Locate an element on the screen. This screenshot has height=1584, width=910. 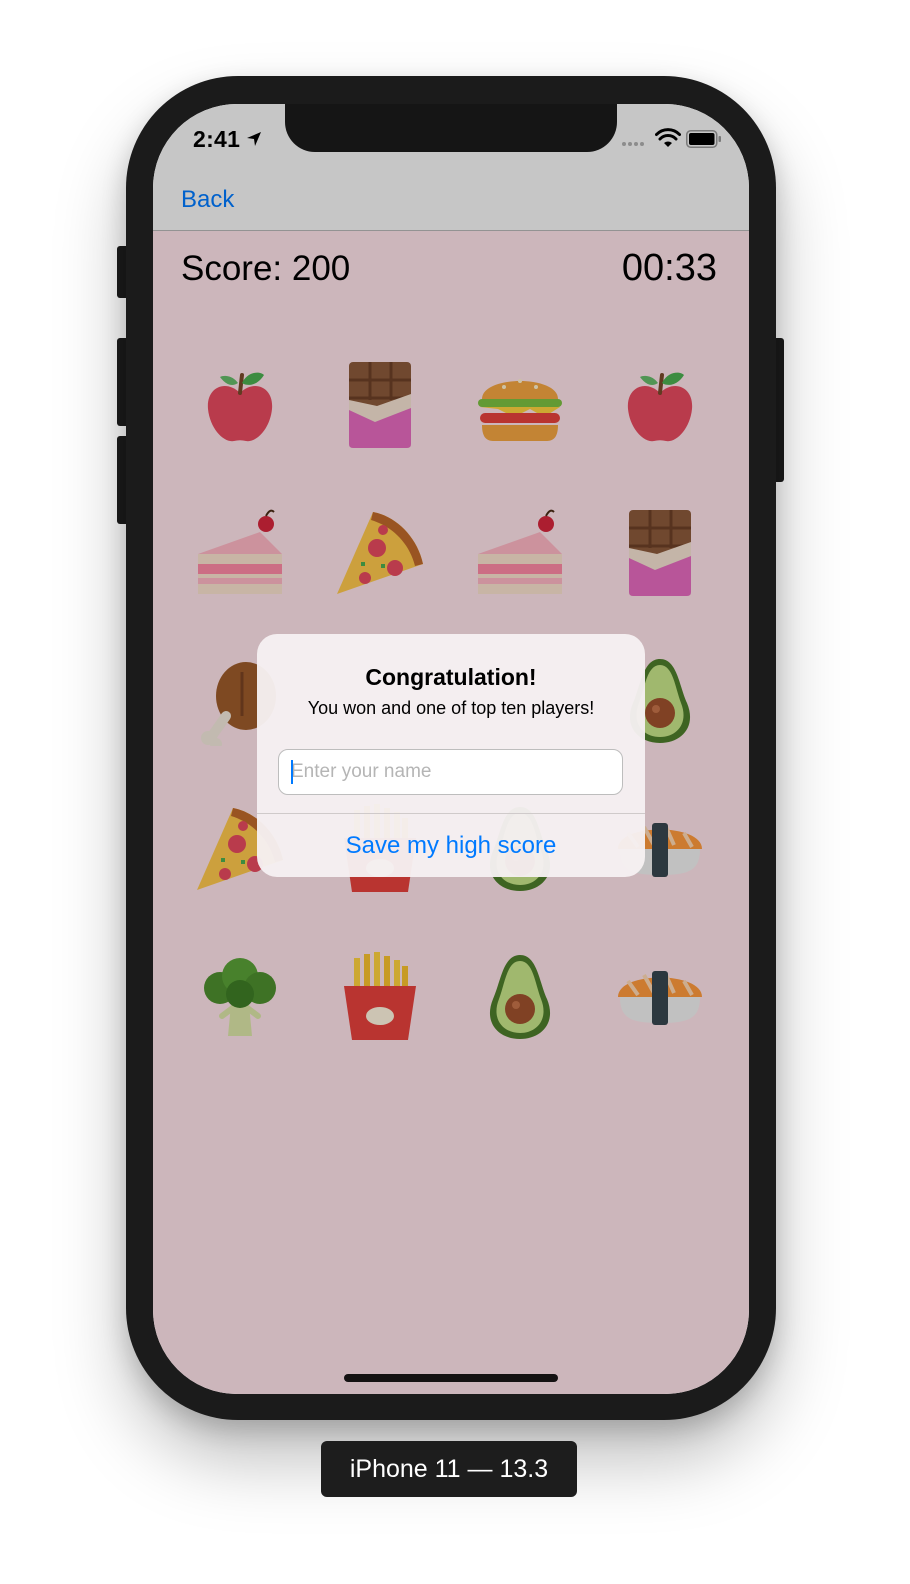
home-indicator is located at coordinates (451, 1378).